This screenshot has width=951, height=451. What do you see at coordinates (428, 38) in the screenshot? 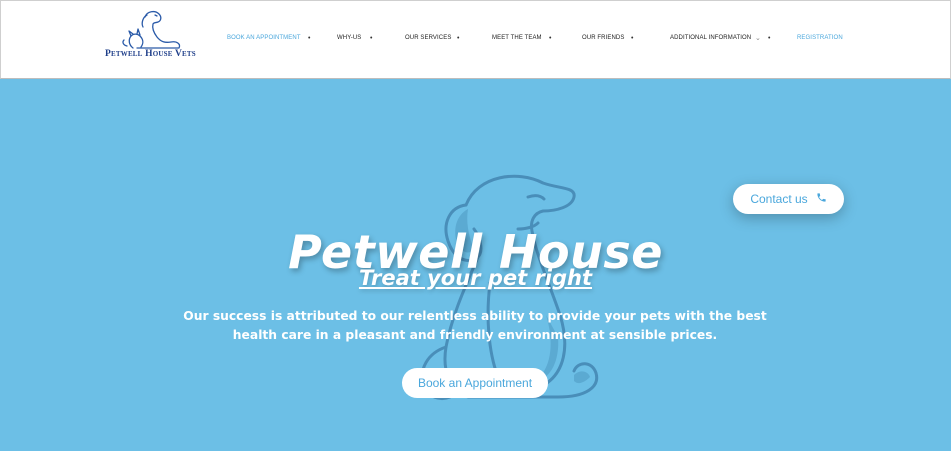
I see `nav-our-services: Our Services` at bounding box center [428, 38].